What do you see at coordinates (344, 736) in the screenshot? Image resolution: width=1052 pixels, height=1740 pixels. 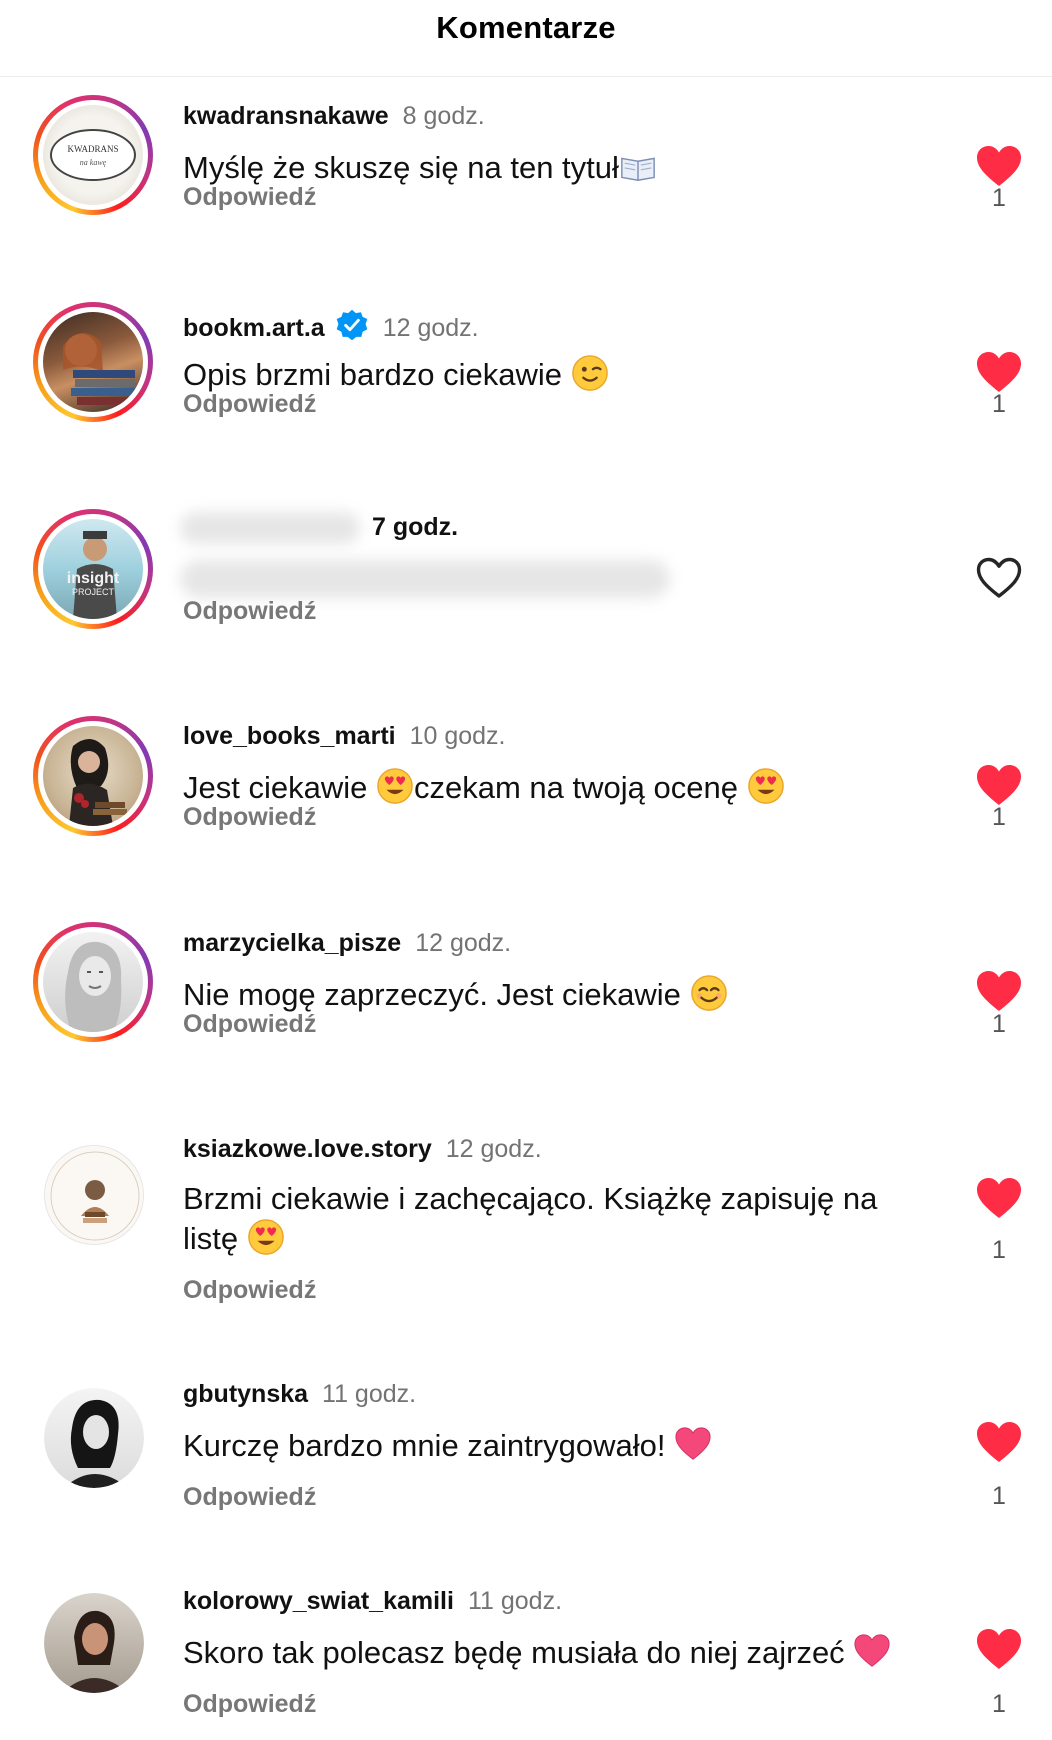 I see `comment-username: love_books_marti 10 godz.` at bounding box center [344, 736].